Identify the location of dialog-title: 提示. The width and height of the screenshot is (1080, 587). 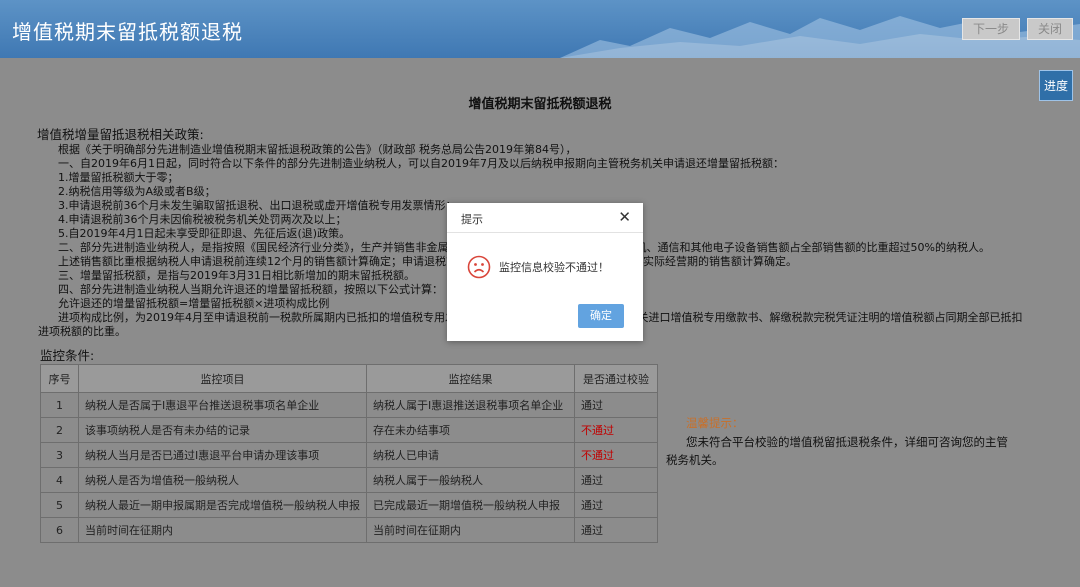
(472, 219).